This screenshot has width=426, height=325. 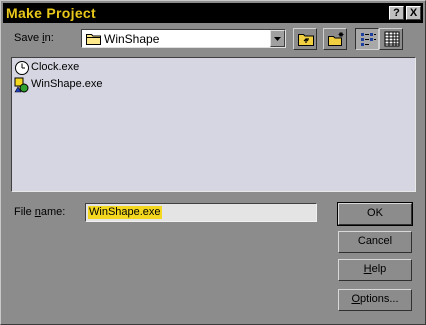 I want to click on up-one-level-button, so click(x=305, y=39).